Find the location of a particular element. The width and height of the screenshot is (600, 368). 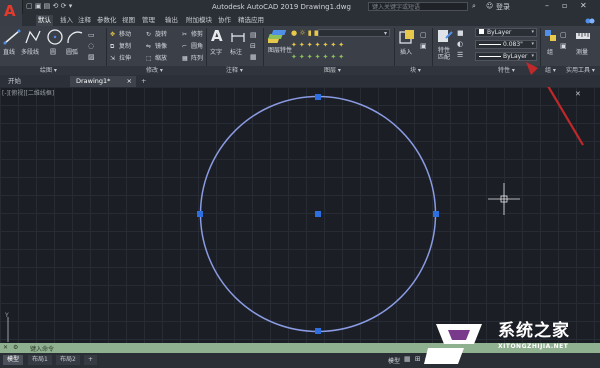

tab-featured-apps: 精选应用 is located at coordinates (251, 20).